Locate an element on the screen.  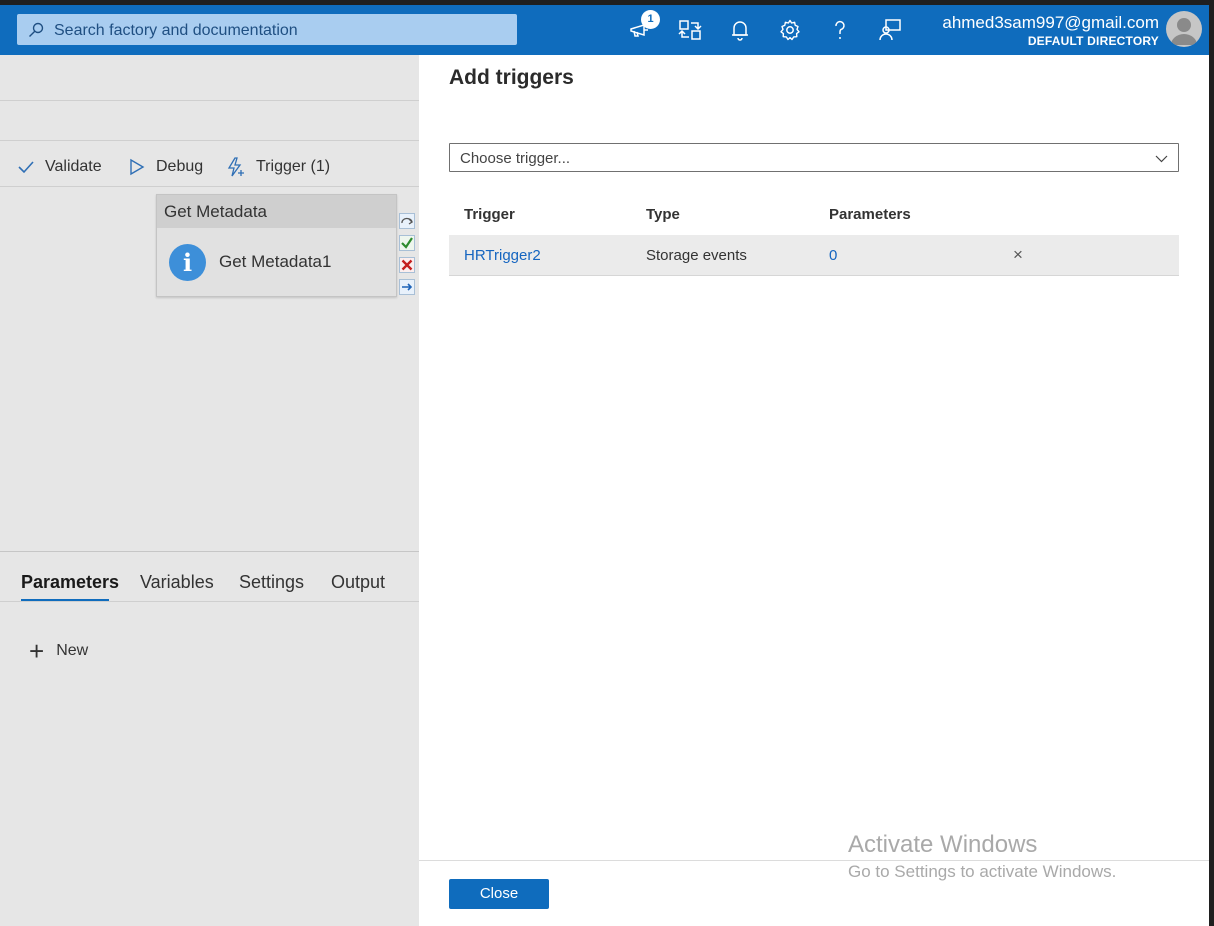
user-directory: DEFAULT DIRECTORY is located at coordinates (1093, 41).